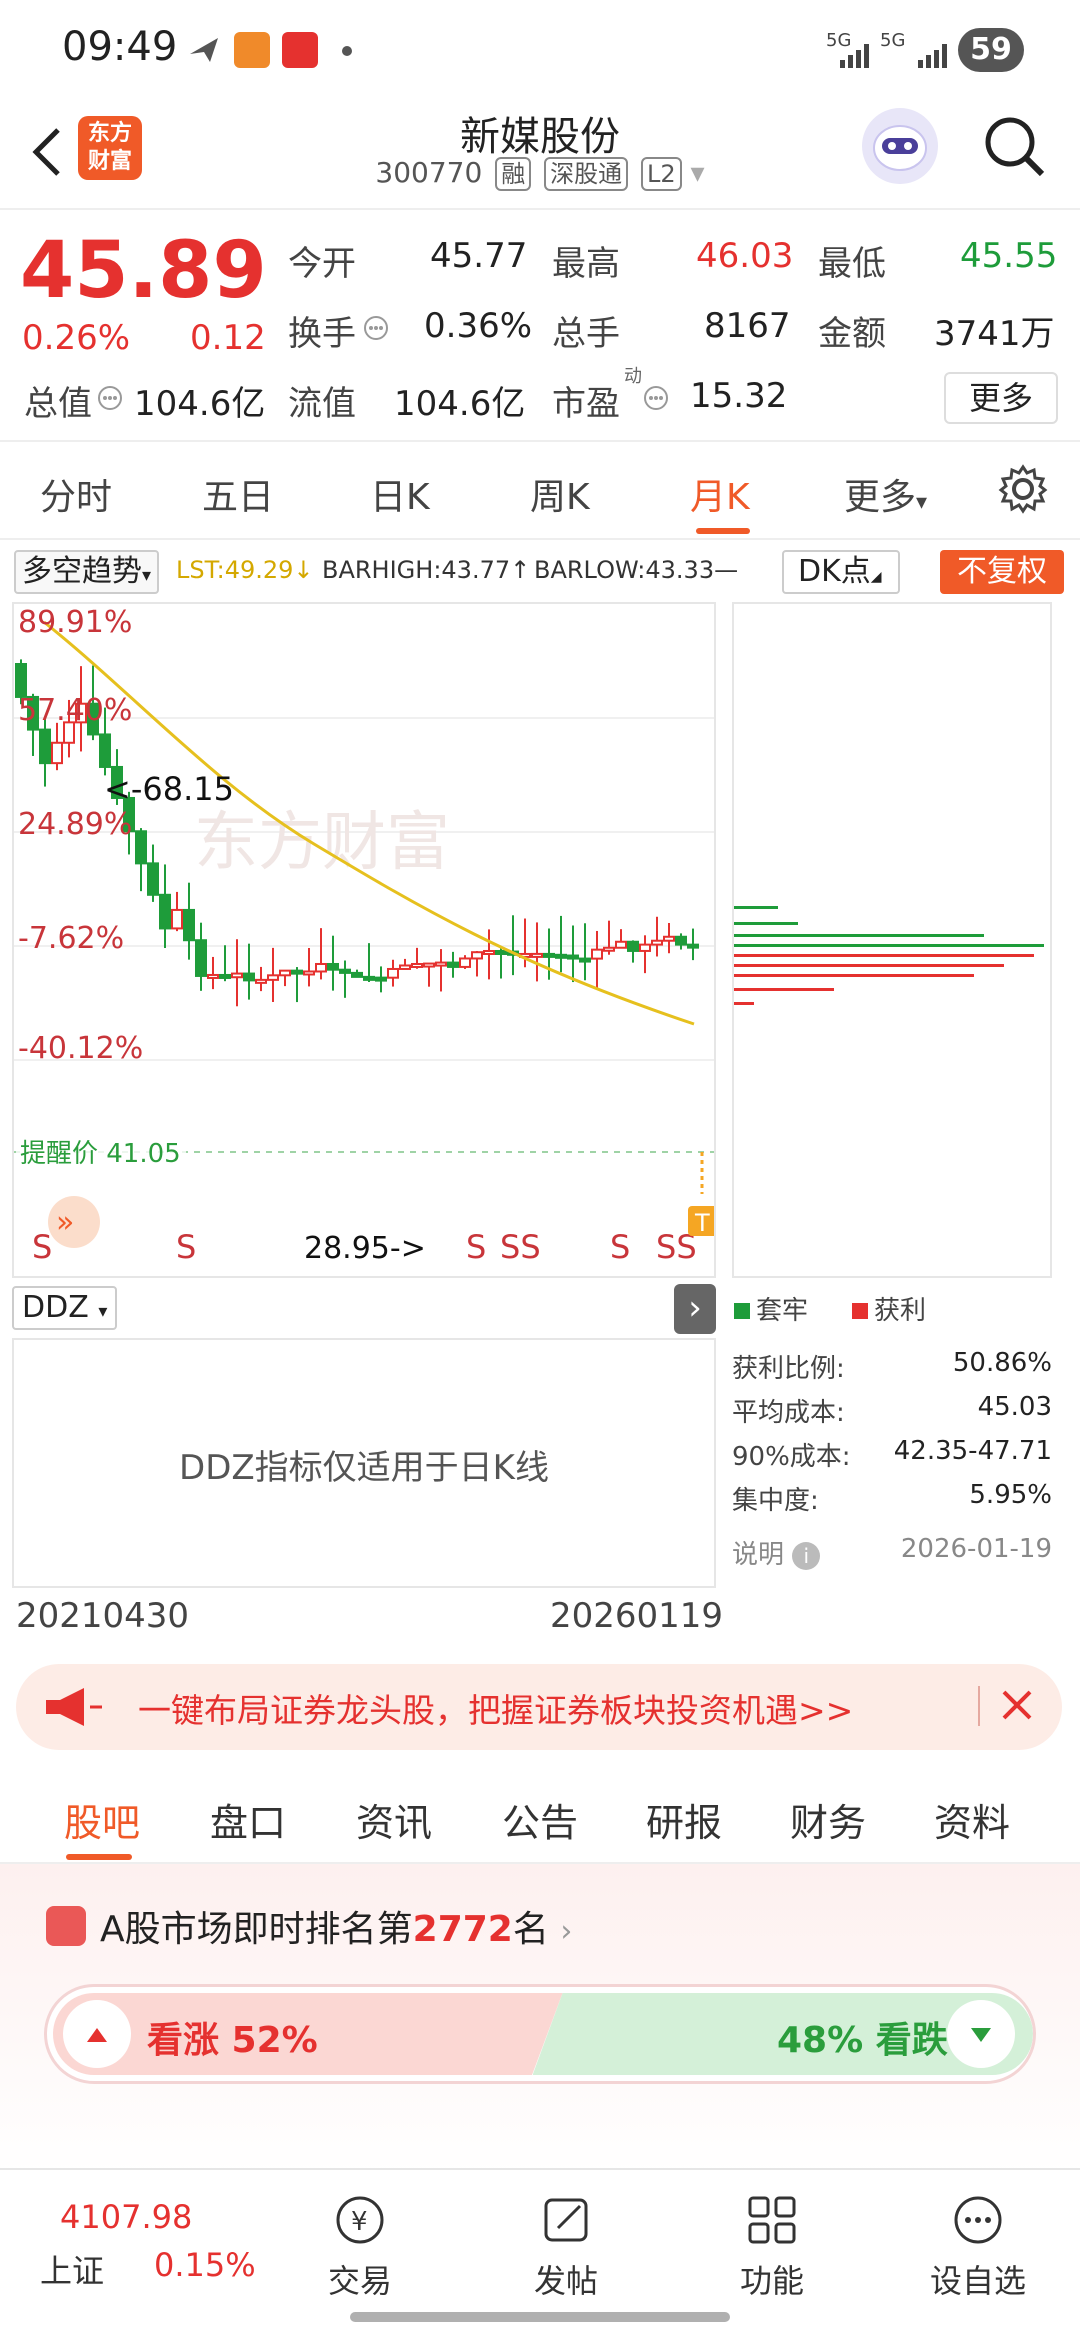  I want to click on tab-finance: 财务, so click(828, 1819).